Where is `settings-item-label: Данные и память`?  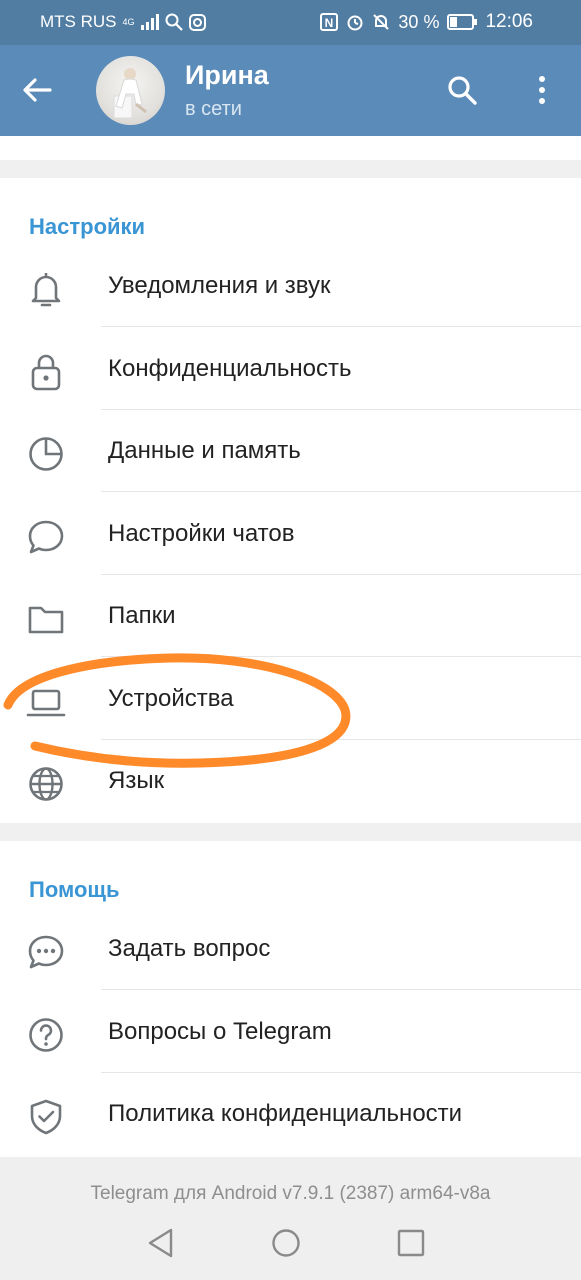
settings-item-label: Данные и память is located at coordinates (204, 450).